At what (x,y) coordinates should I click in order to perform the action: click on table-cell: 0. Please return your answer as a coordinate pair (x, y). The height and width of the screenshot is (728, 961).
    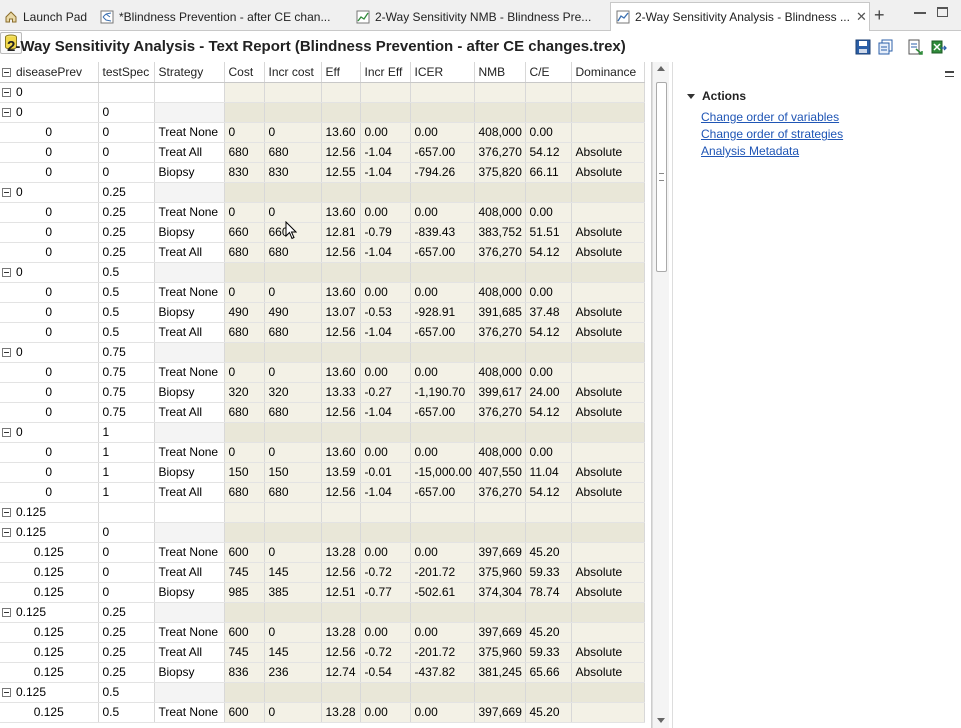
    Looking at the image, I should click on (49, 272).